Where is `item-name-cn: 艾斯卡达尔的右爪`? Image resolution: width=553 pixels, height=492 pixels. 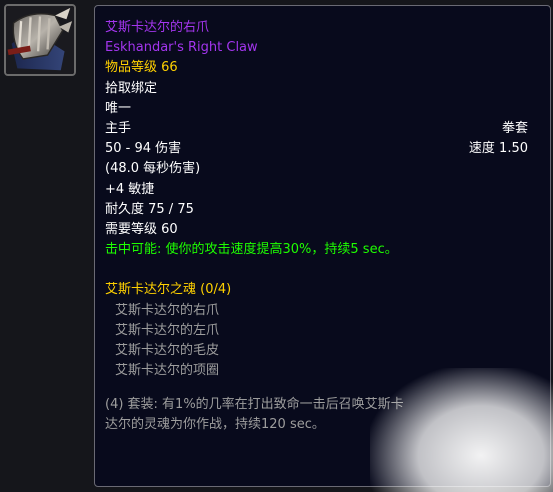
item-name-cn: 艾斯卡达尔的右爪 is located at coordinates (157, 27).